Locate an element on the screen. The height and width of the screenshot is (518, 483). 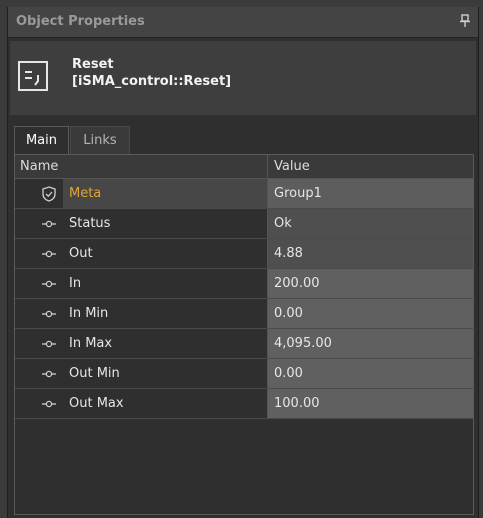
property-value: 100.00 is located at coordinates (370, 403).